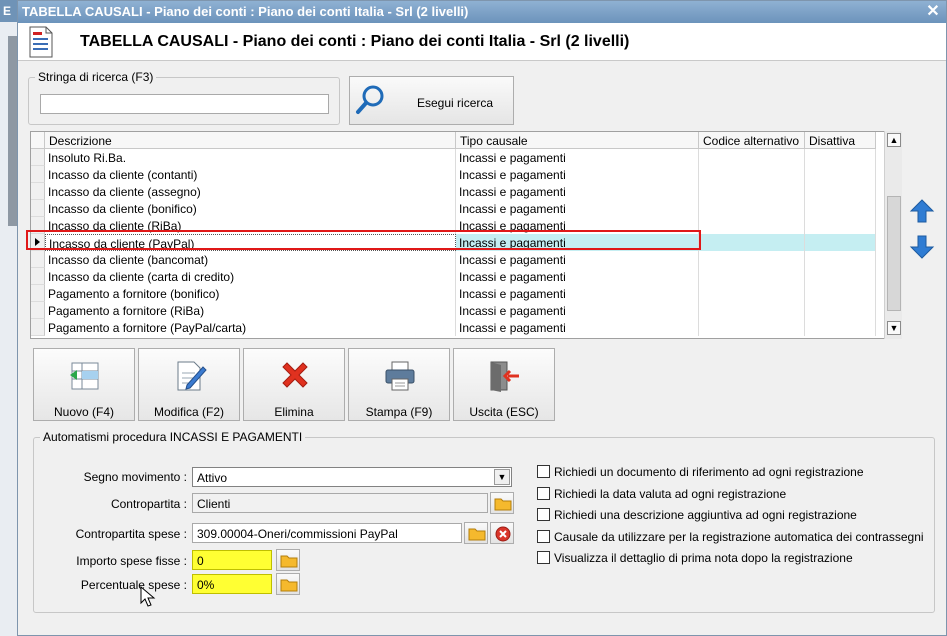 The image size is (947, 636). I want to click on contropartita-spese-browse-button, so click(476, 533).